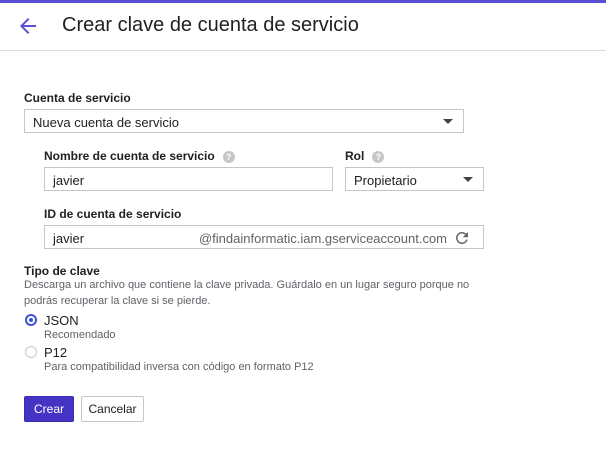 This screenshot has height=465, width=606. I want to click on role-select: Propietario, so click(414, 179).